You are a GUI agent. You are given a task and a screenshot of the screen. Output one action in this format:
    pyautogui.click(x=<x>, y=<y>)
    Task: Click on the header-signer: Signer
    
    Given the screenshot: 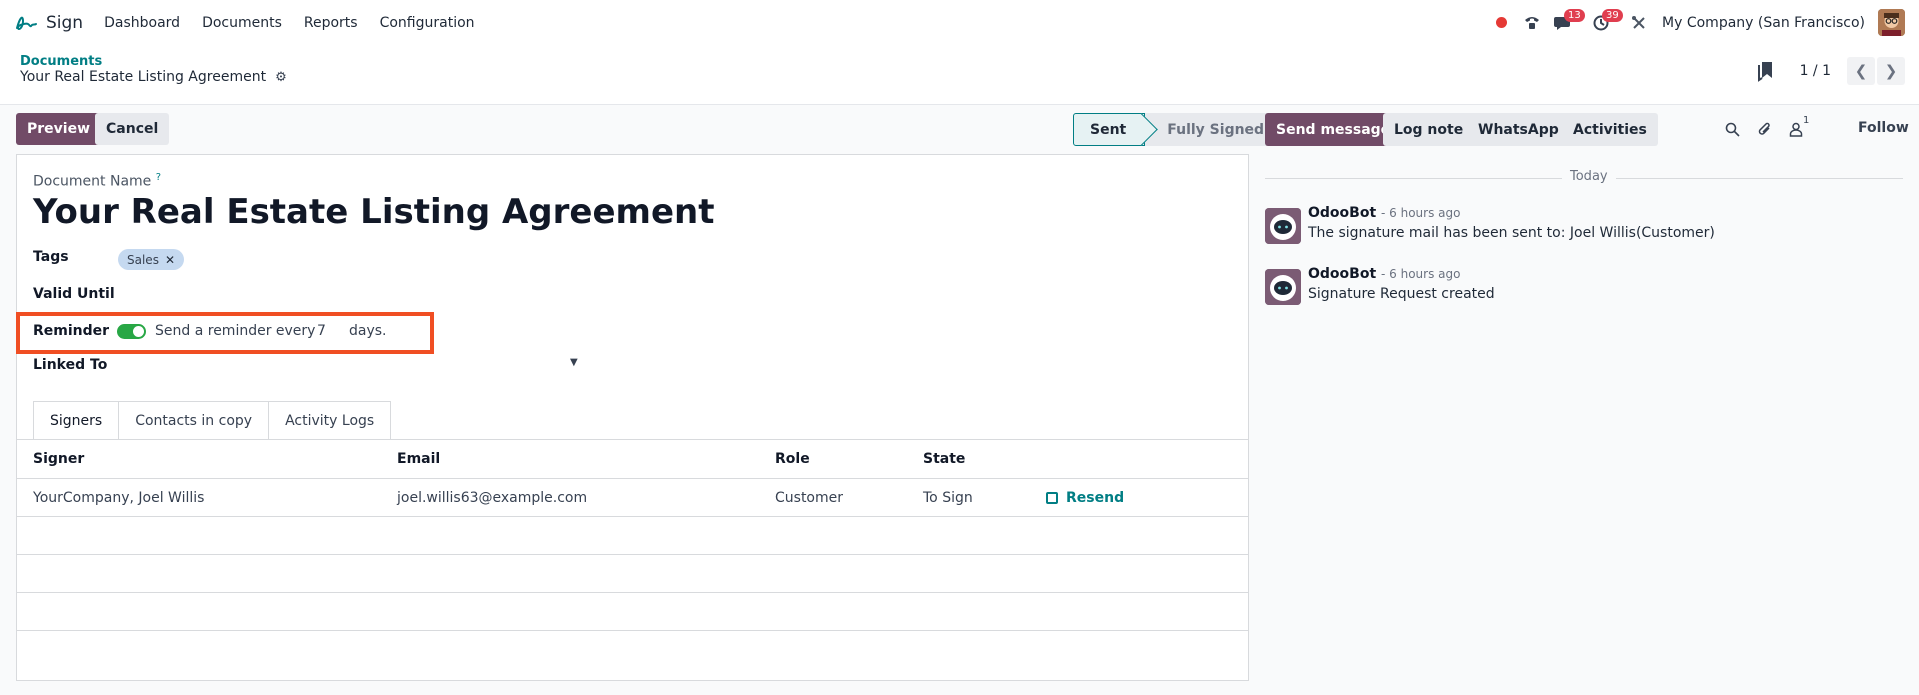 What is the action you would take?
    pyautogui.click(x=58, y=459)
    